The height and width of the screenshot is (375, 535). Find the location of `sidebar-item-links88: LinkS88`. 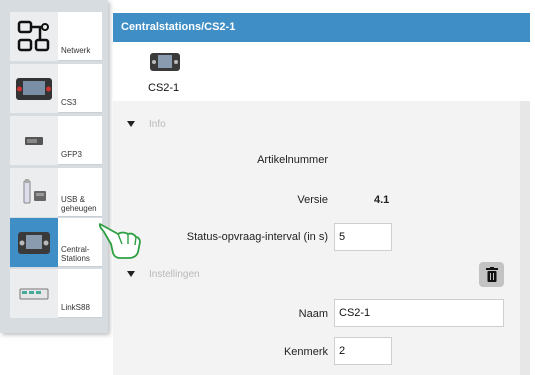

sidebar-item-links88: LinkS88 is located at coordinates (56, 293).